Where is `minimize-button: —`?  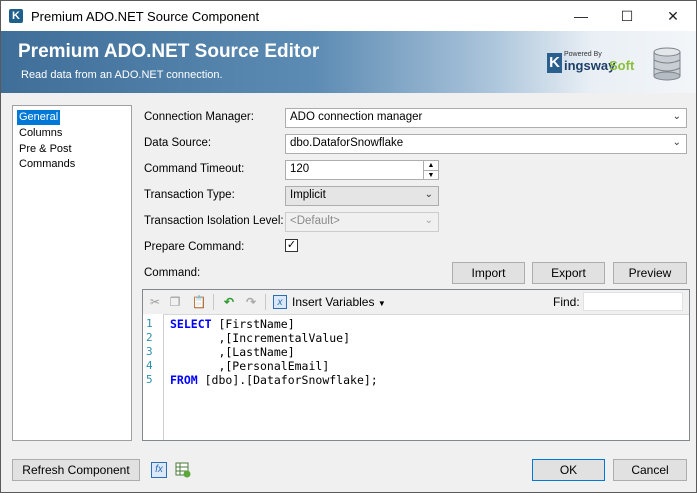 minimize-button: — is located at coordinates (581, 16).